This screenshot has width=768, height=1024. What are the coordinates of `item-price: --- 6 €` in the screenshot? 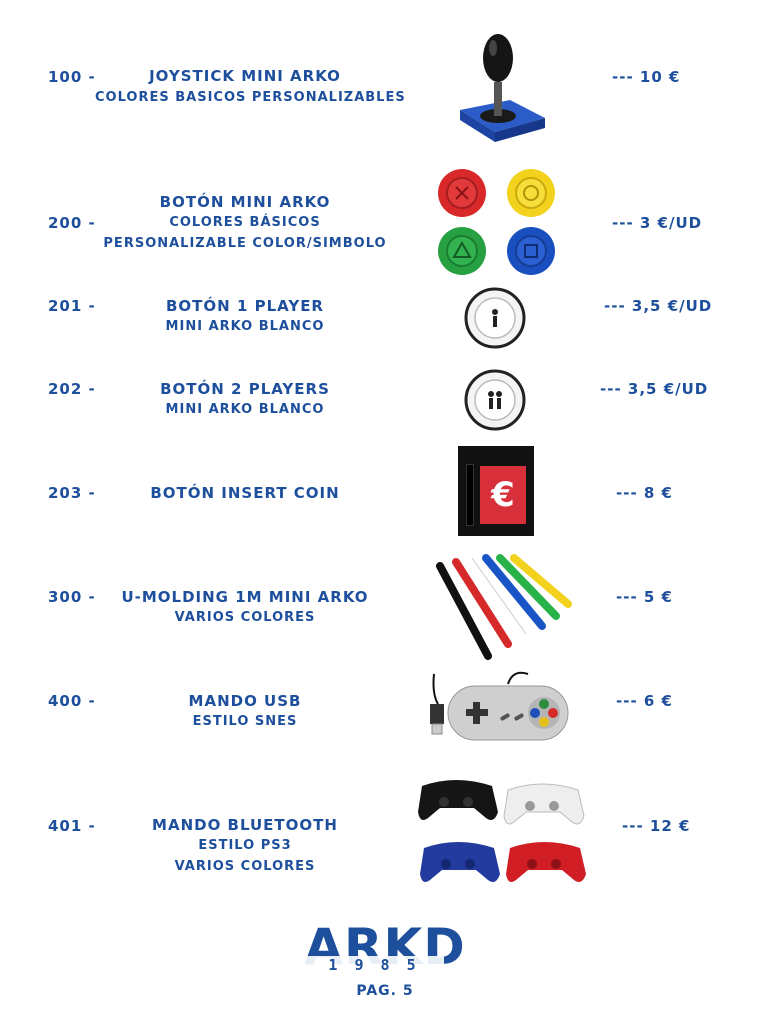 It's located at (644, 701).